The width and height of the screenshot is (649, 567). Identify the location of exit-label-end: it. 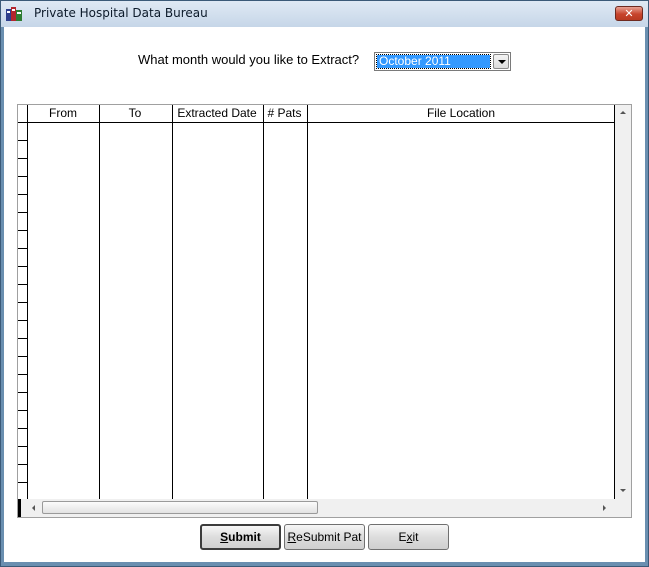
(415, 537).